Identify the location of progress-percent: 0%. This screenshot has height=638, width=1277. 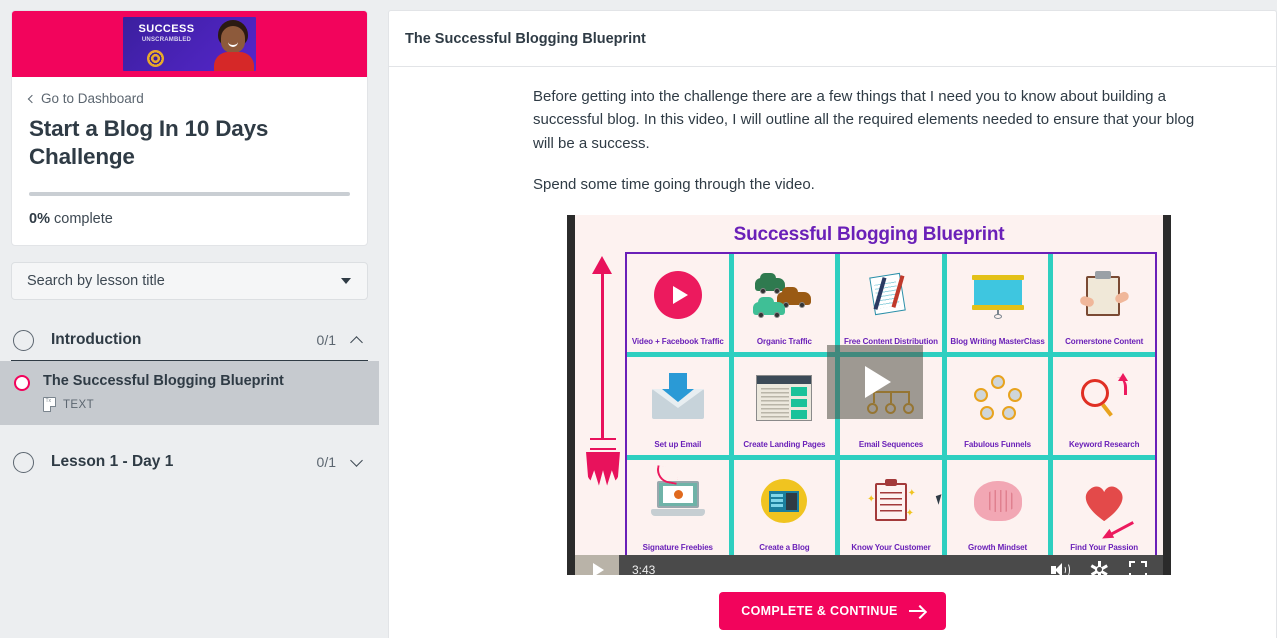
(39, 218).